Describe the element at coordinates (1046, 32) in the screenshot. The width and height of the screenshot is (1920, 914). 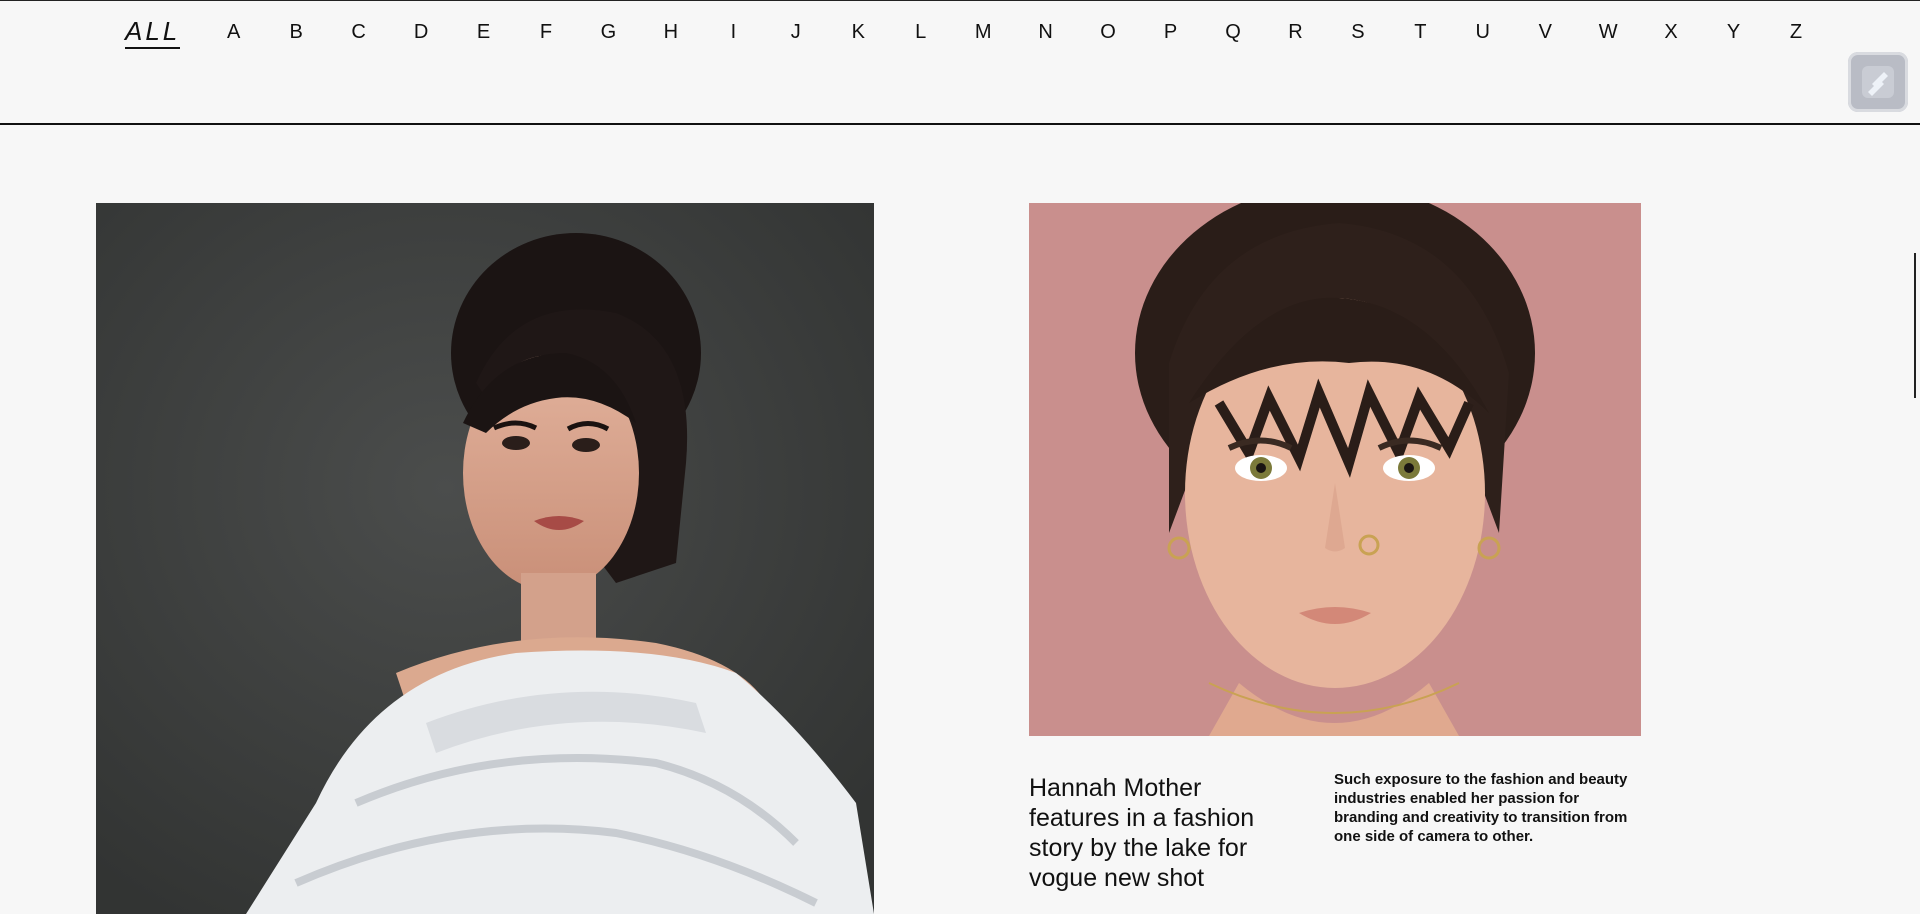
I see `filter-letter-n: N` at that location.